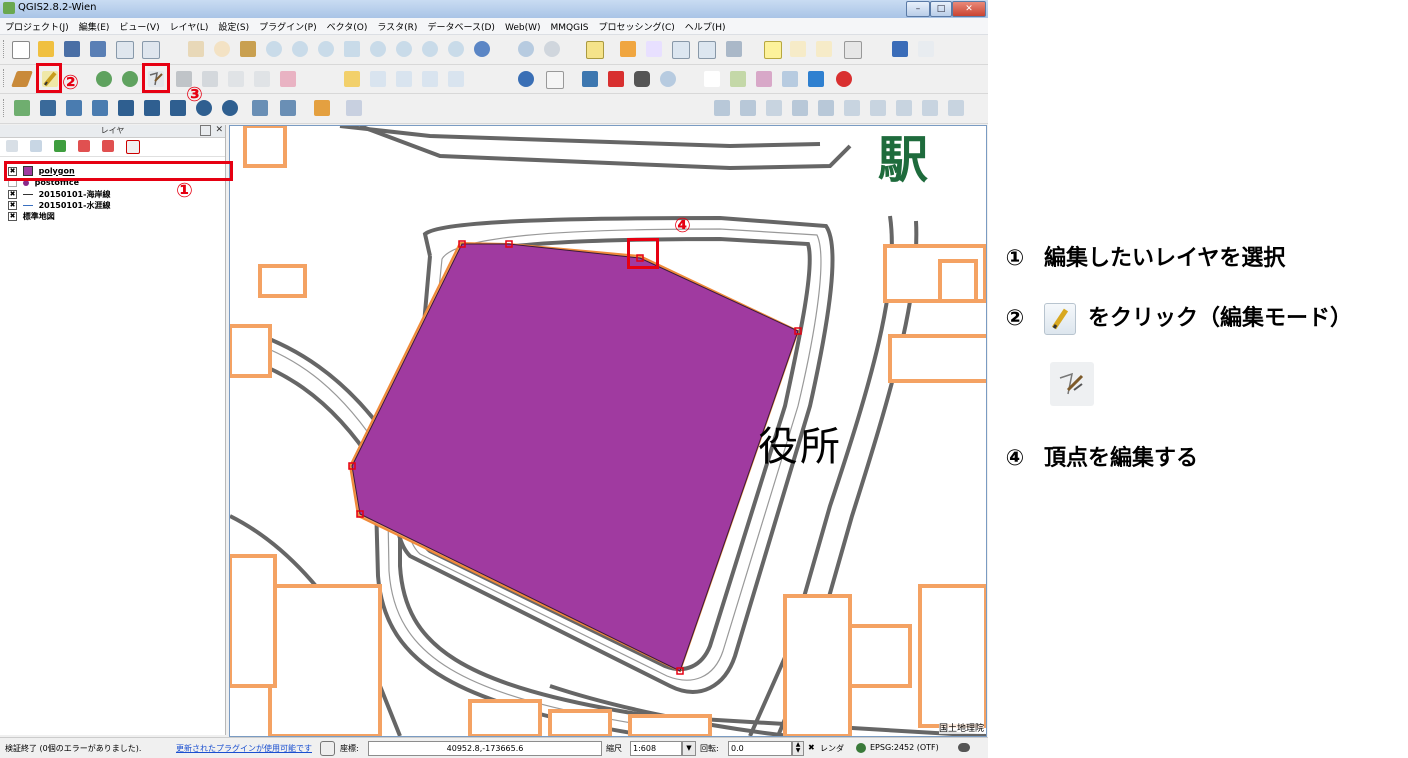 This screenshot has width=1408, height=758. What do you see at coordinates (681, 50) in the screenshot?
I see `attribute-table-icon` at bounding box center [681, 50].